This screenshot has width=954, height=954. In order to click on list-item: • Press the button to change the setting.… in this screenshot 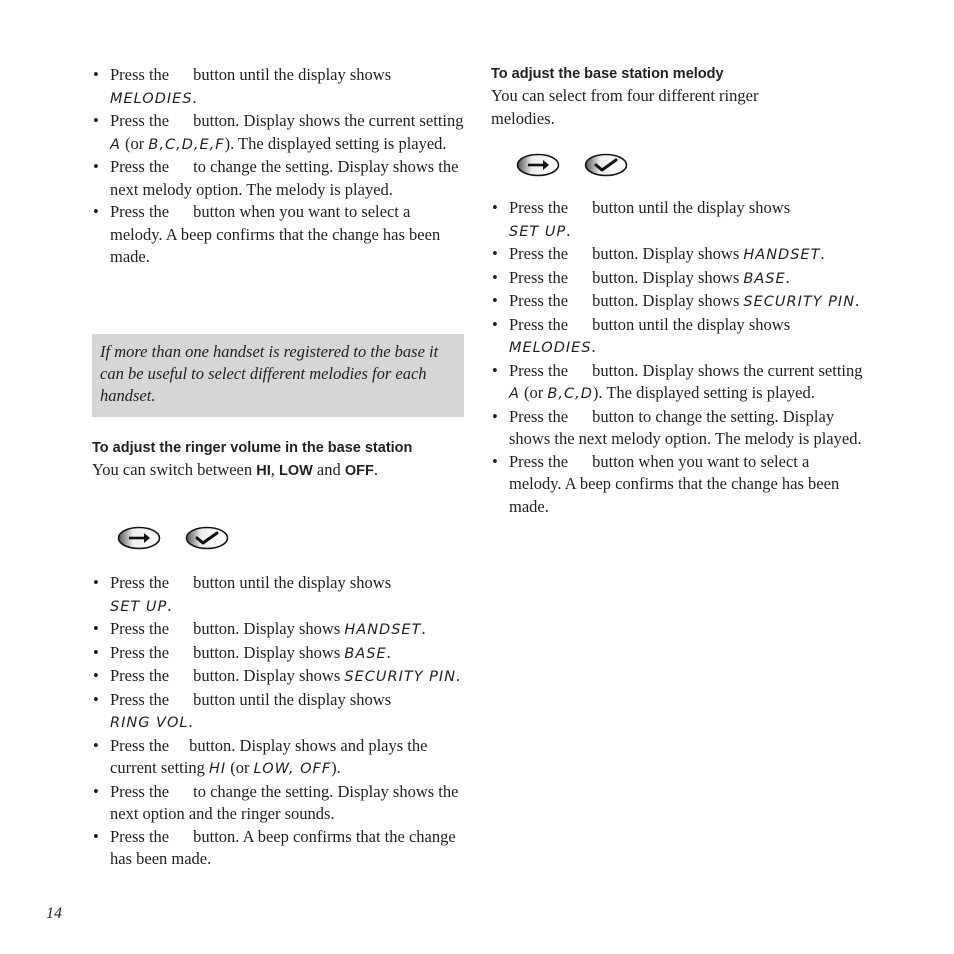, I will do `click(677, 427)`.